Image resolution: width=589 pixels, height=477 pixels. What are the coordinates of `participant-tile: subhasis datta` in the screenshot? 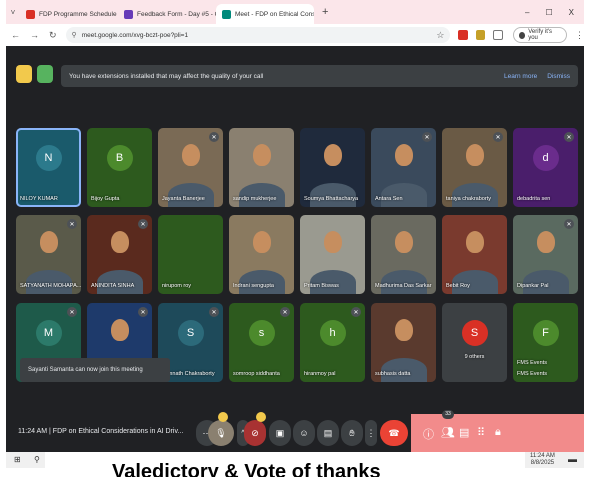 It's located at (403, 342).